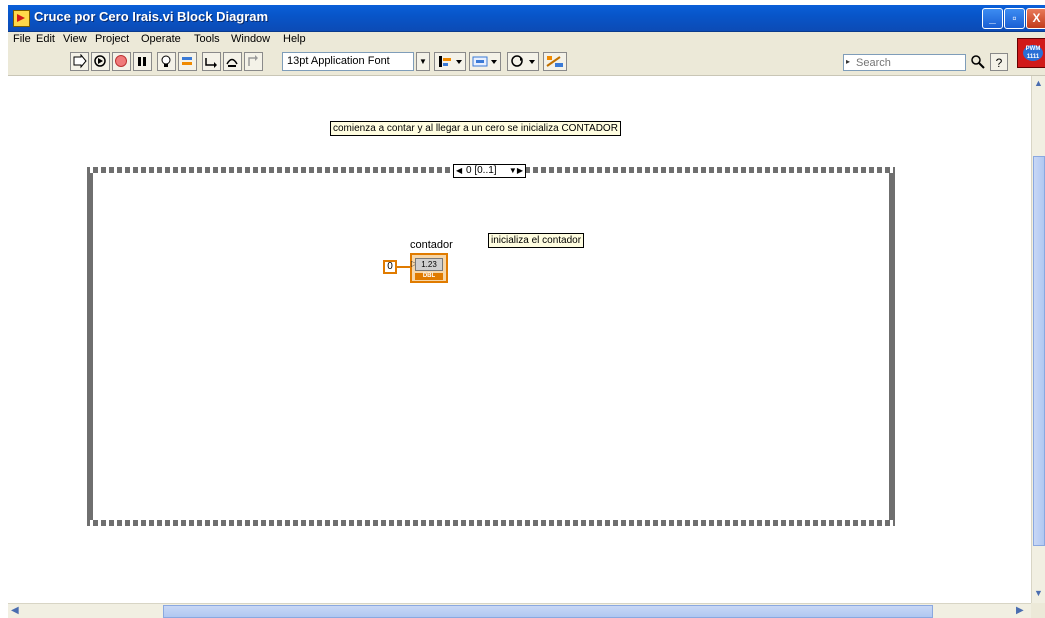 This screenshot has height=618, width=1045. I want to click on maximize-button: ▫, so click(1014, 18).